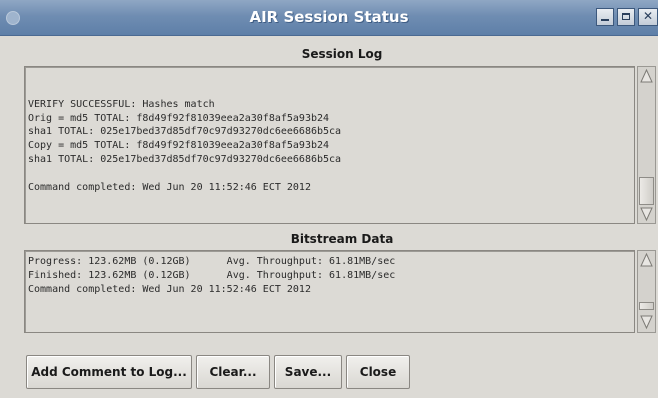 Image resolution: width=658 pixels, height=398 pixels. What do you see at coordinates (342, 239) in the screenshot?
I see `bitstream-data-label: Bitstream Data` at bounding box center [342, 239].